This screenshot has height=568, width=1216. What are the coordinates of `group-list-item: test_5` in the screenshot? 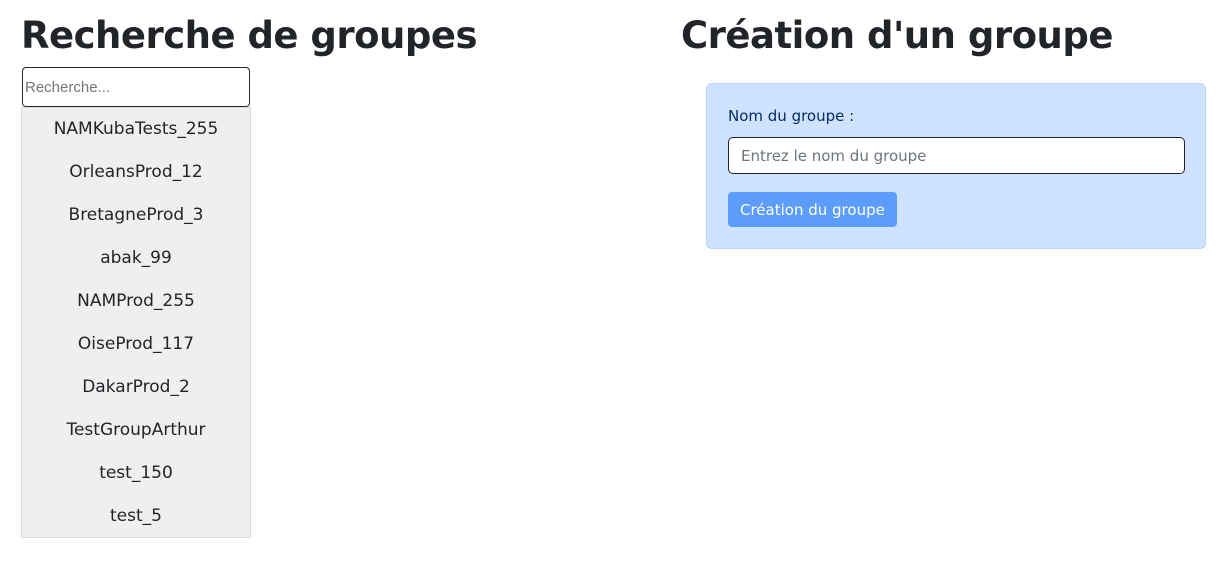 It's located at (136, 516).